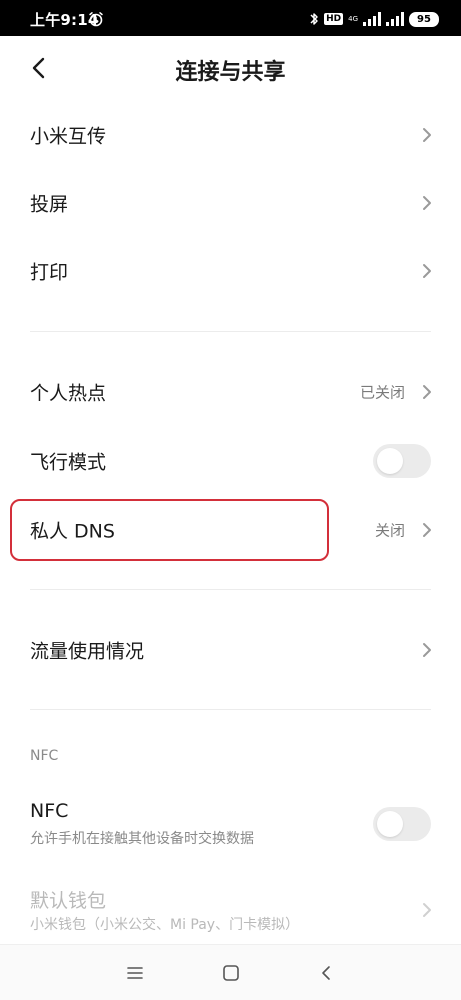  I want to click on airplane-mode-toggle, so click(402, 461).